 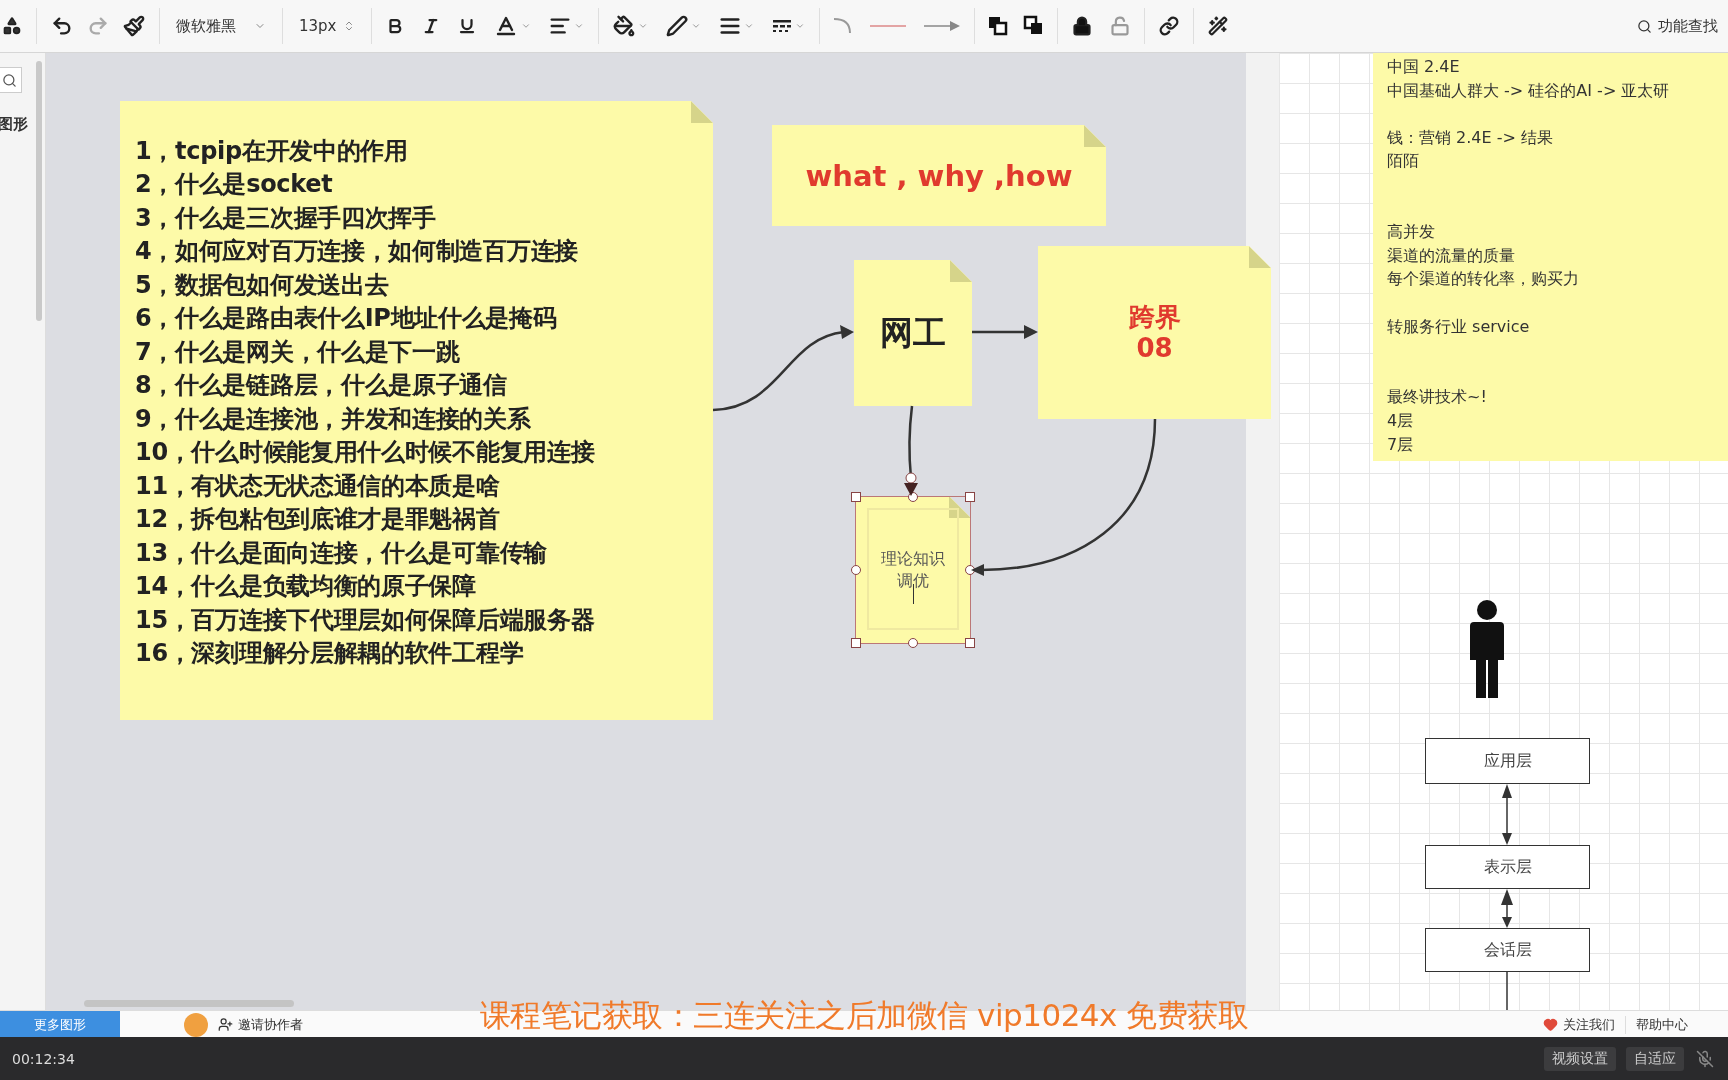 What do you see at coordinates (1459, 326) in the screenshot?
I see `note-line: 转服务行业 service` at bounding box center [1459, 326].